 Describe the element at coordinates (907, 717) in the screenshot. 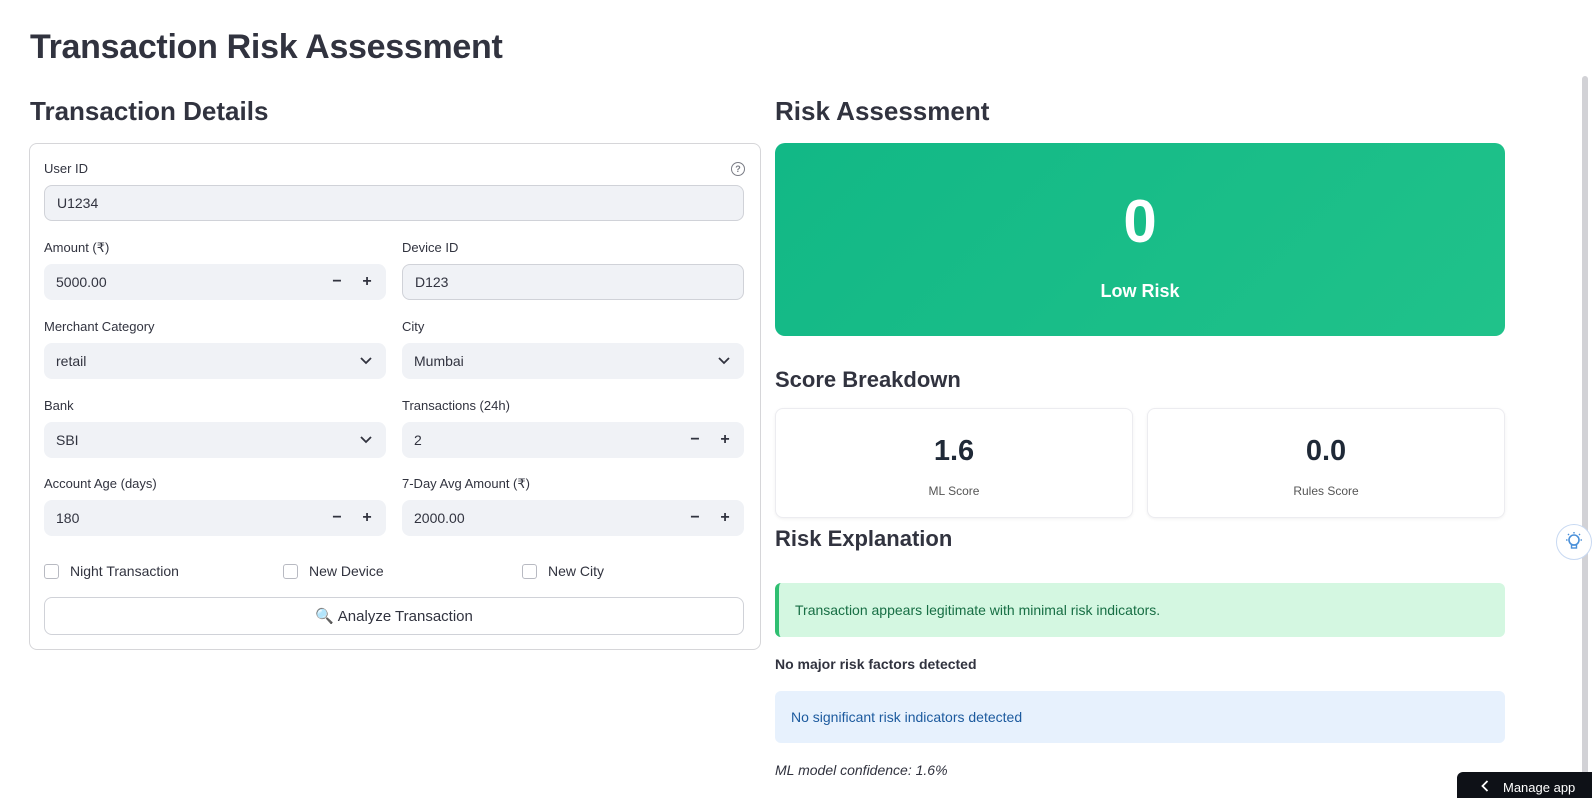

I see `info-message: No significant risk indicators detected` at that location.